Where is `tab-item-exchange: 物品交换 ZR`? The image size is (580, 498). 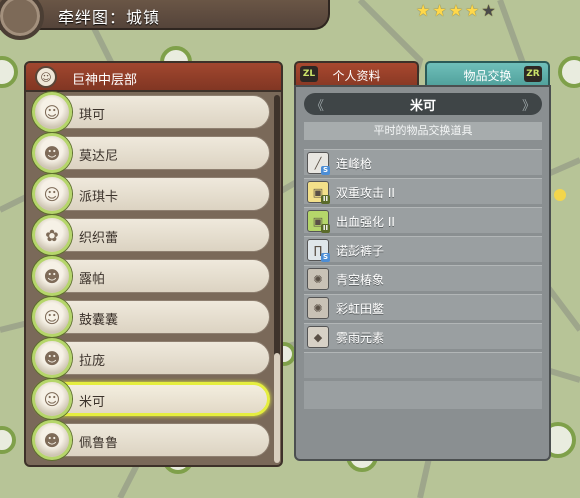
tab-item-exchange: 物品交换 ZR is located at coordinates (487, 74).